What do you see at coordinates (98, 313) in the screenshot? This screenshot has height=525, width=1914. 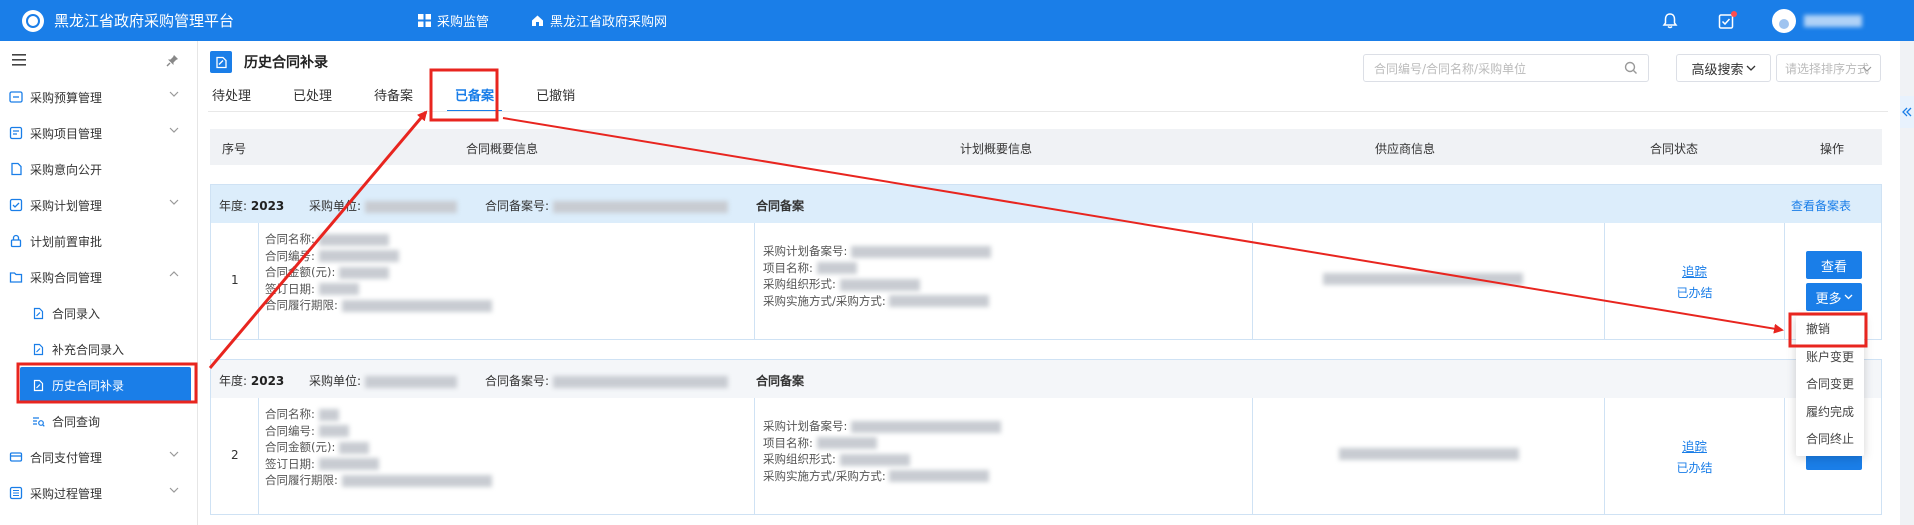 I see `sidebar-item-contract-entry: 合同录入` at bounding box center [98, 313].